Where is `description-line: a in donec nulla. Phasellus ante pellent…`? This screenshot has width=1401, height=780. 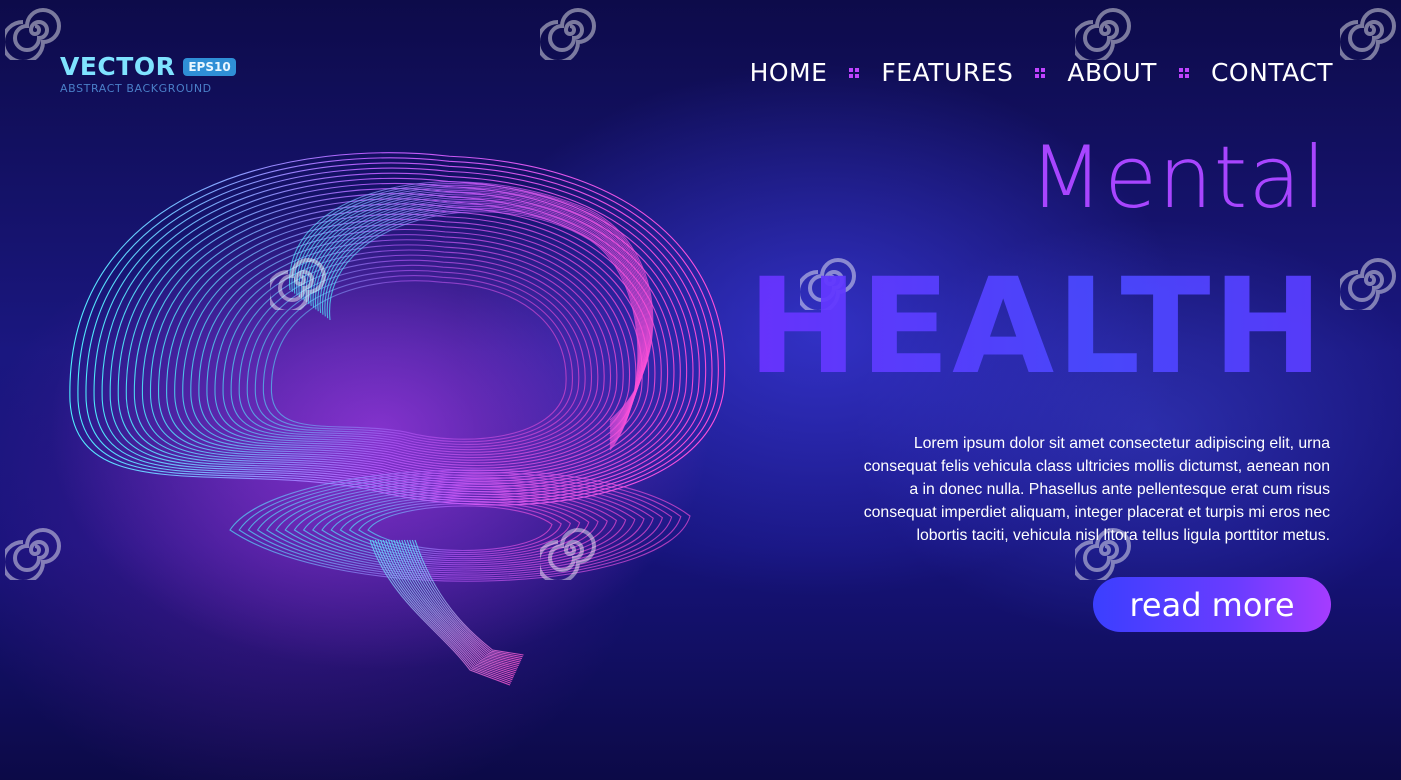
description-line: a in donec nulla. Phasellus ante pellent… is located at coordinates (1119, 489).